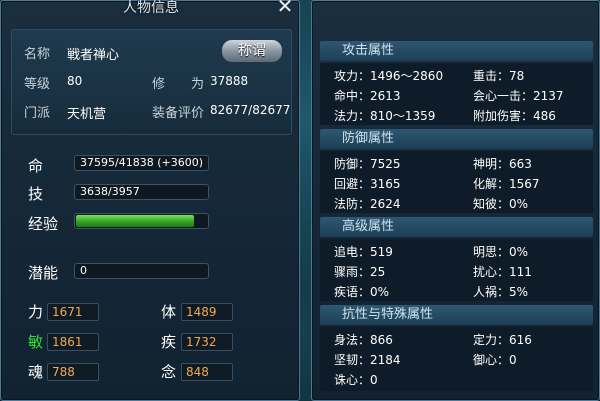 This screenshot has width=600, height=401. I want to click on heart-slay: 诛心：0, so click(356, 380).